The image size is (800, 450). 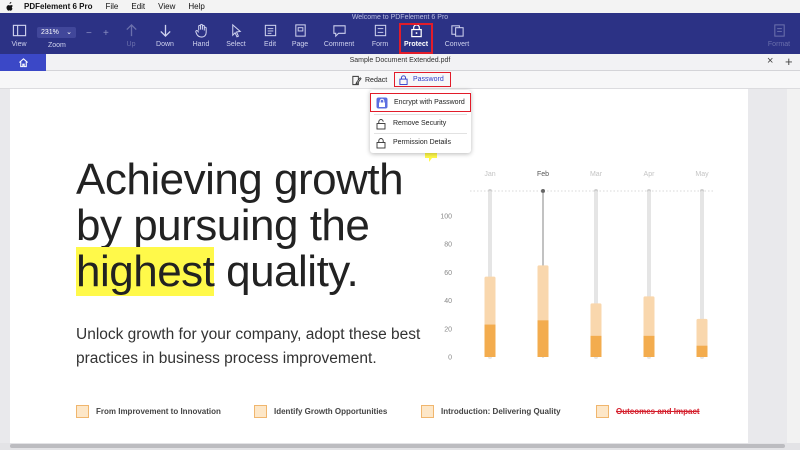 What do you see at coordinates (357, 80) in the screenshot?
I see `redact-icon` at bounding box center [357, 80].